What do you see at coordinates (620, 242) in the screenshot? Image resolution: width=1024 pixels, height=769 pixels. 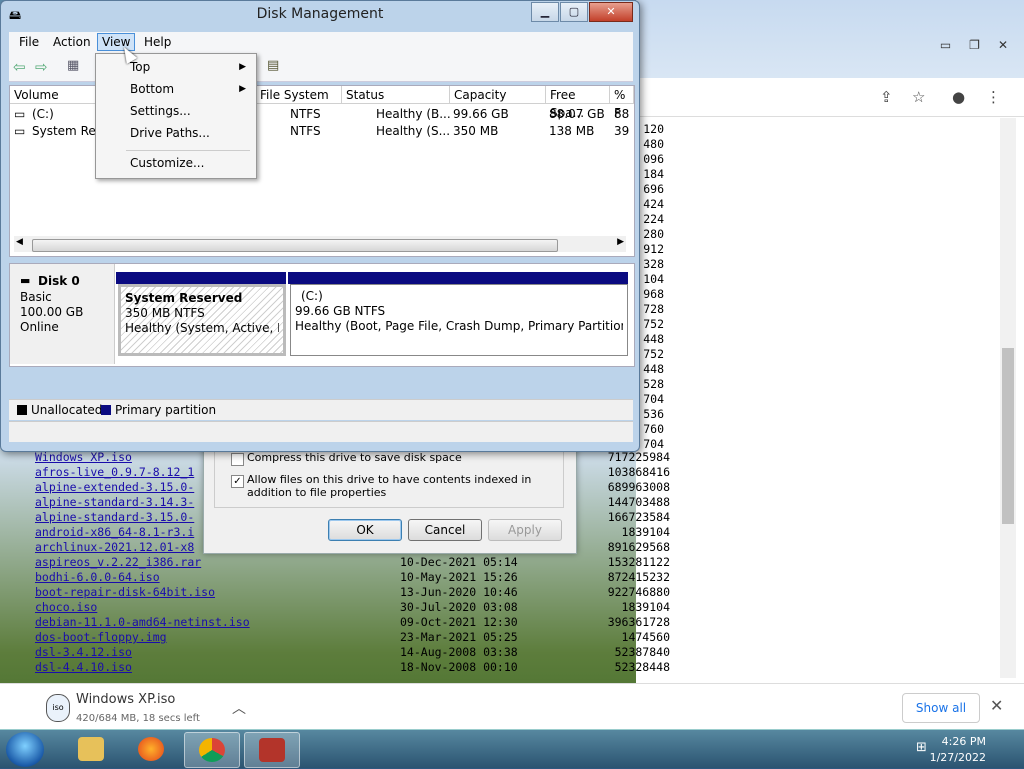 I see `scroll-right-icon: ▶` at bounding box center [620, 242].